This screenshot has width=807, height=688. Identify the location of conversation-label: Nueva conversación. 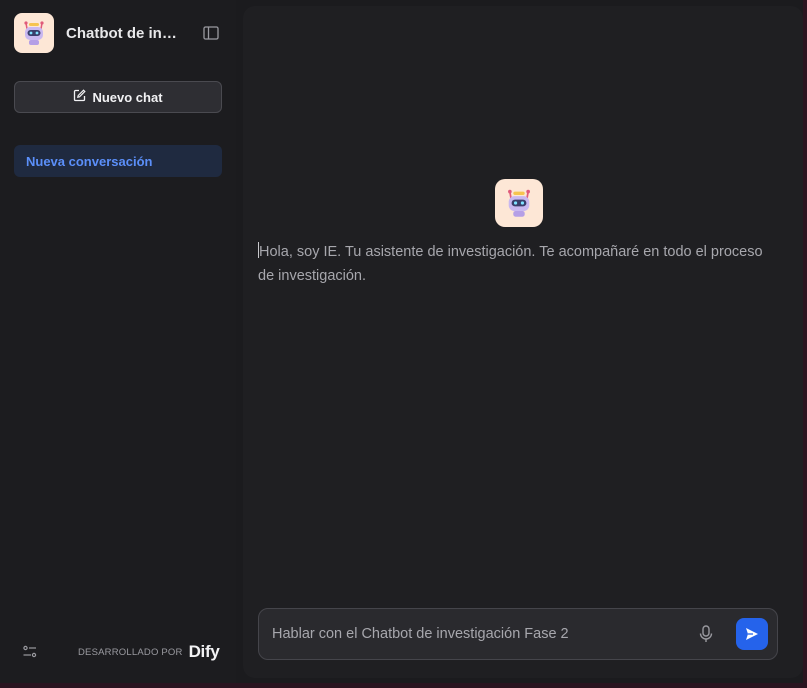
(89, 161).